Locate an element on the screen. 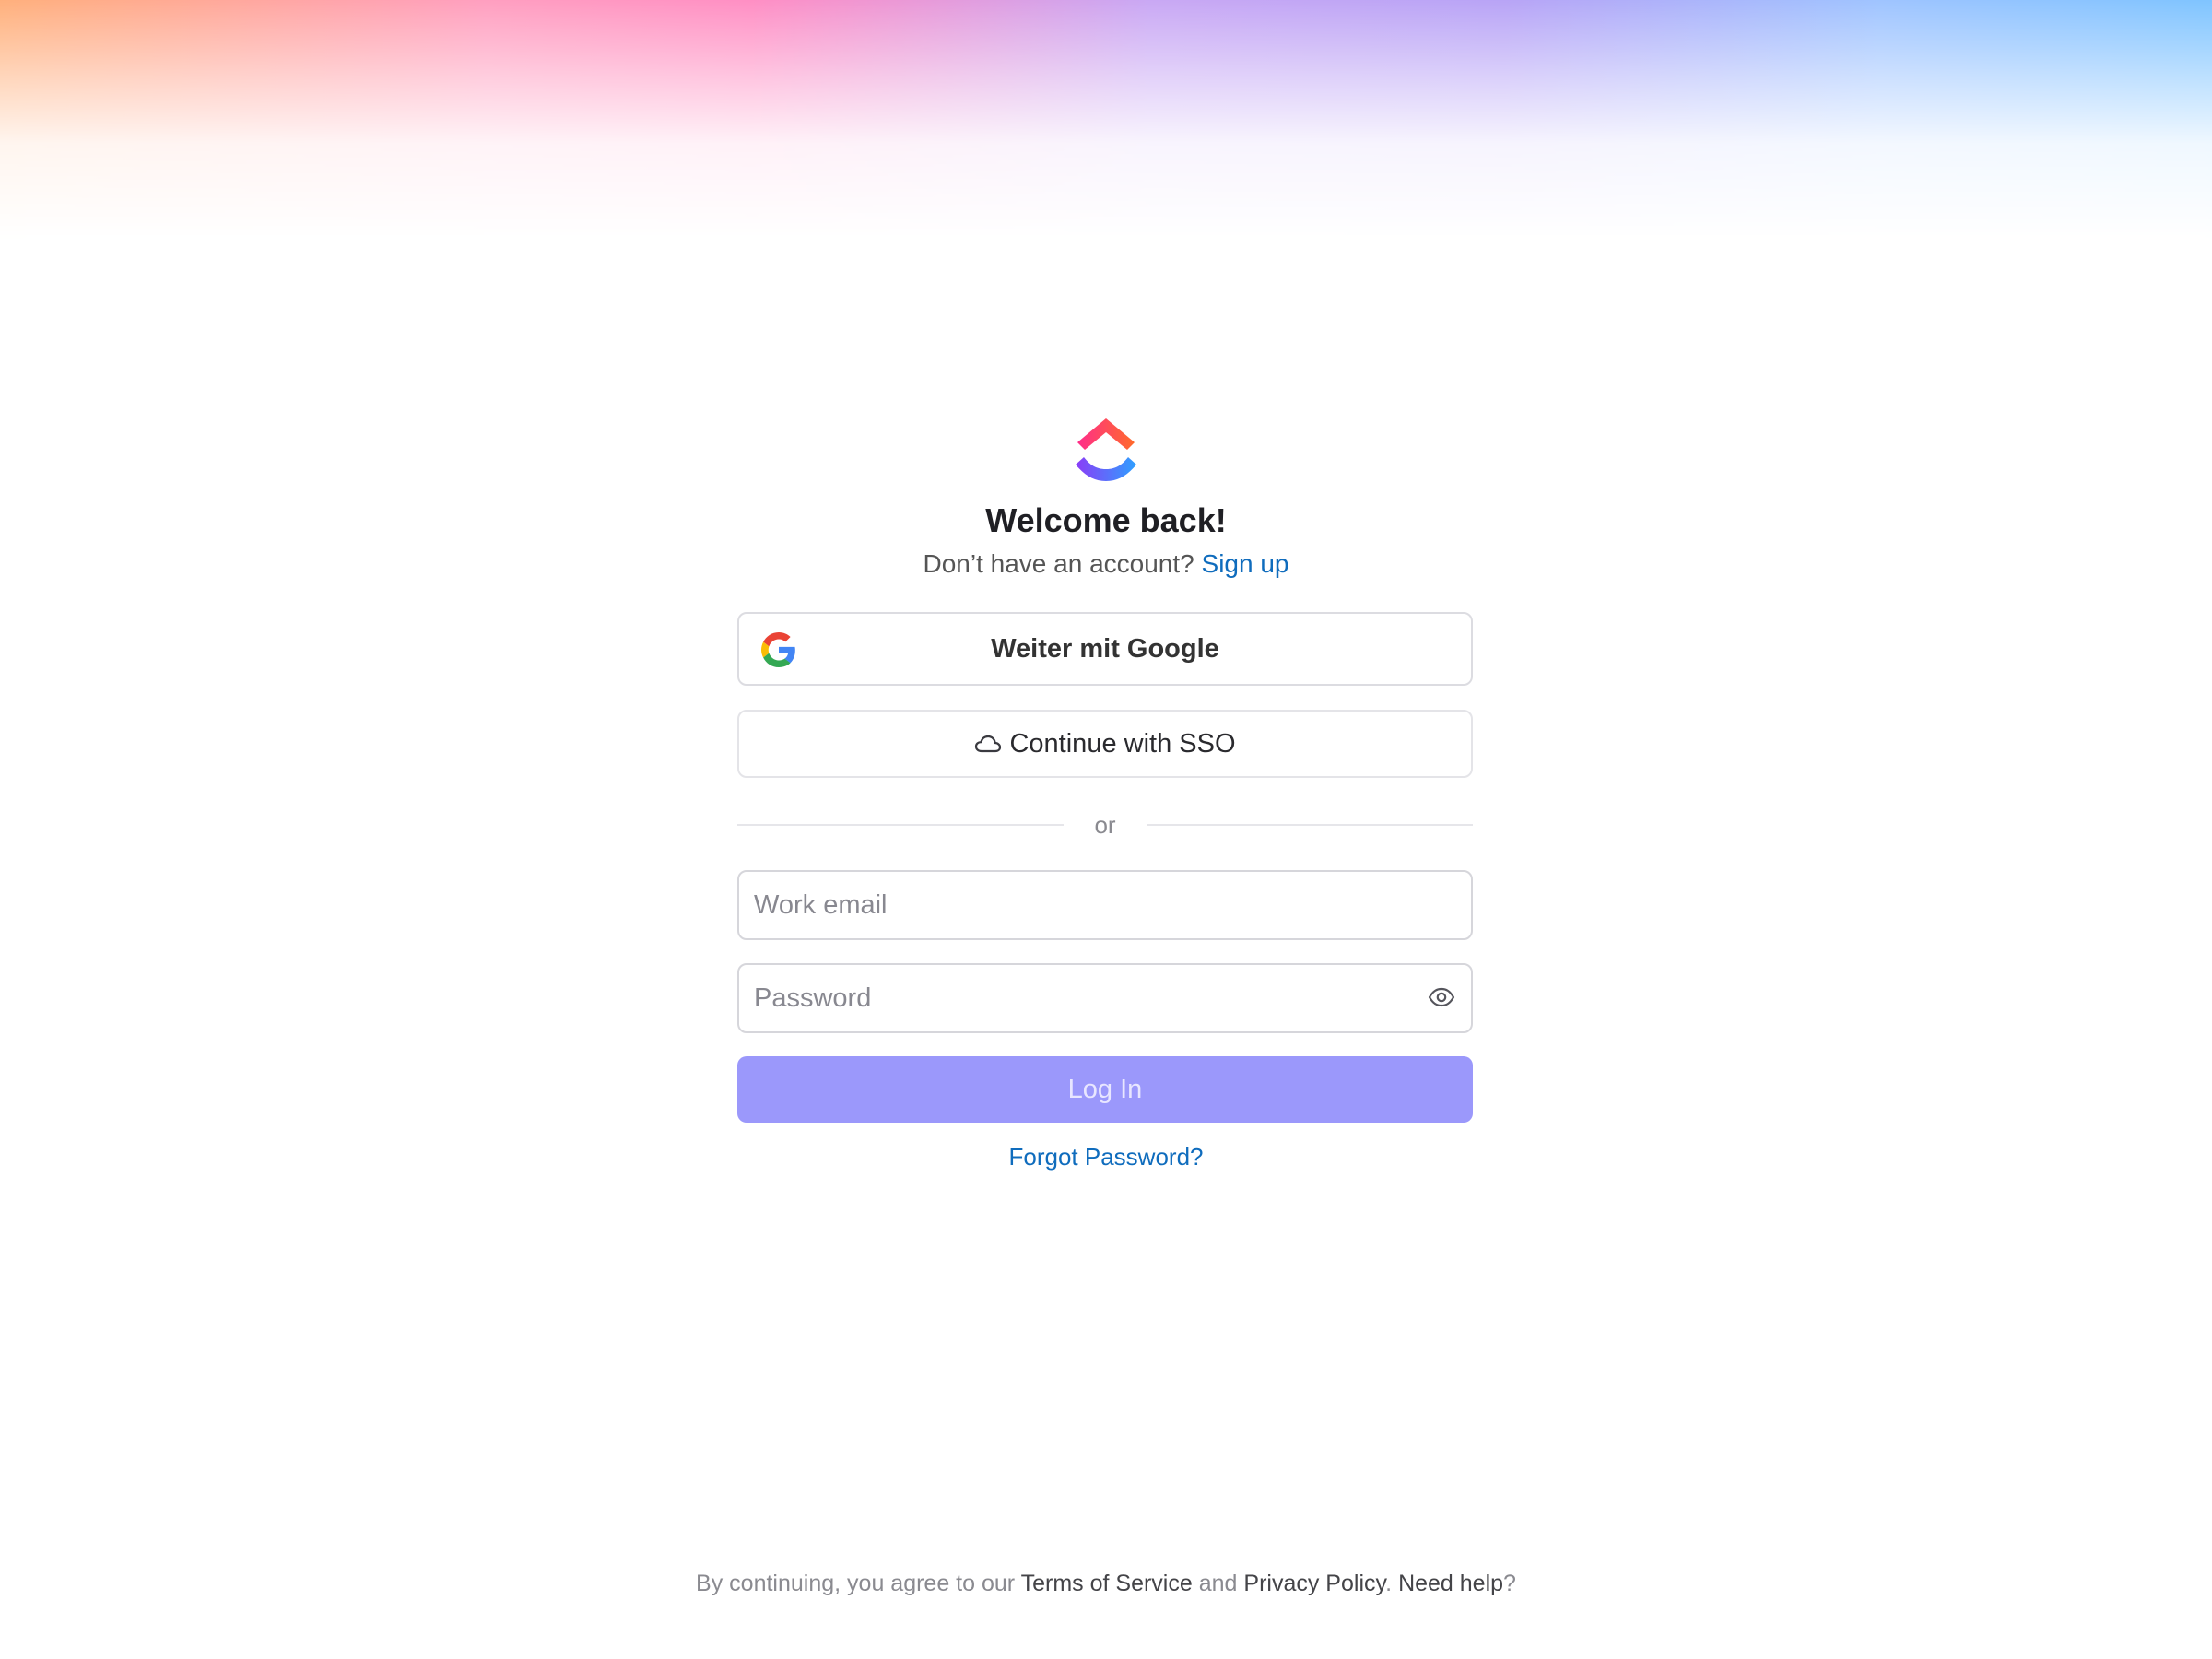  signup-prompt-text: Don’t have an account? is located at coordinates (1058, 563).